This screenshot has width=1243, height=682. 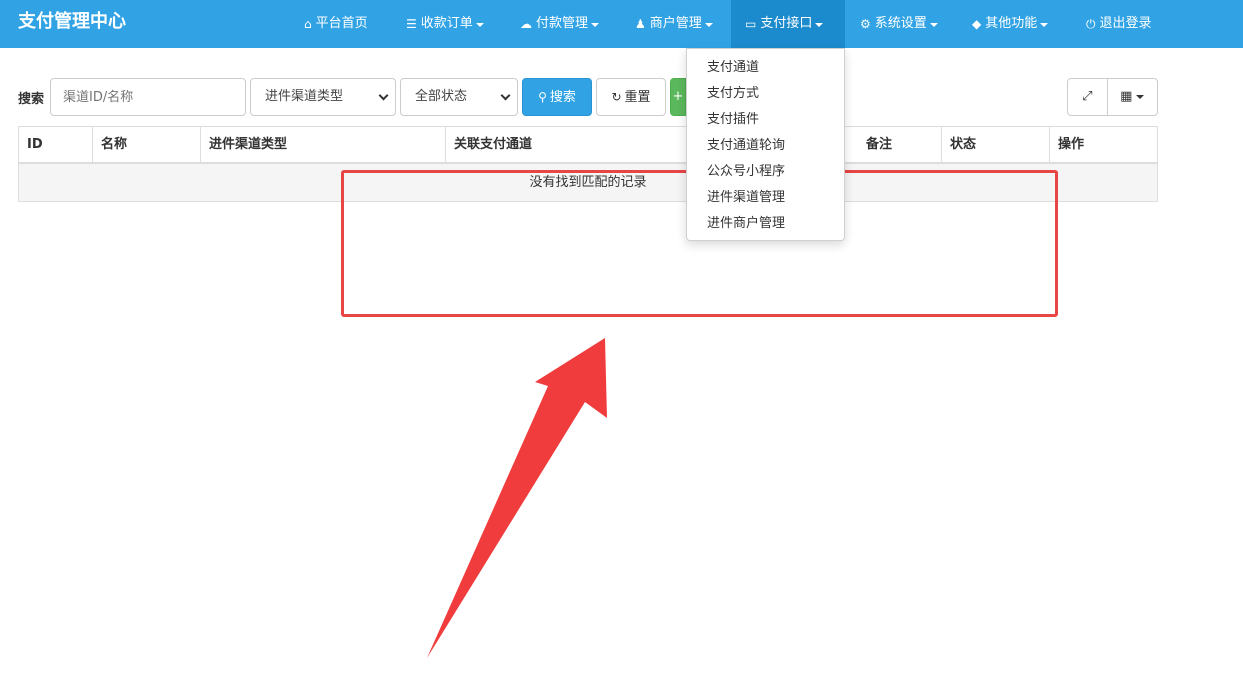 I want to click on menu-item-payment-plugin: 支付插件, so click(x=765, y=120).